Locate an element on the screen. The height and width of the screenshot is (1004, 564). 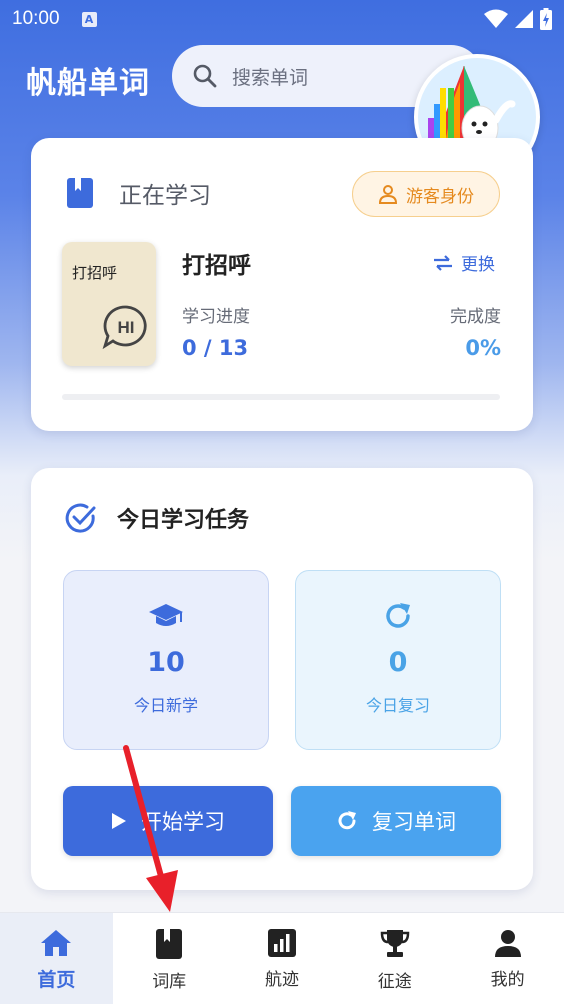
guest-badge-label: 游客身份 is located at coordinates (440, 196).